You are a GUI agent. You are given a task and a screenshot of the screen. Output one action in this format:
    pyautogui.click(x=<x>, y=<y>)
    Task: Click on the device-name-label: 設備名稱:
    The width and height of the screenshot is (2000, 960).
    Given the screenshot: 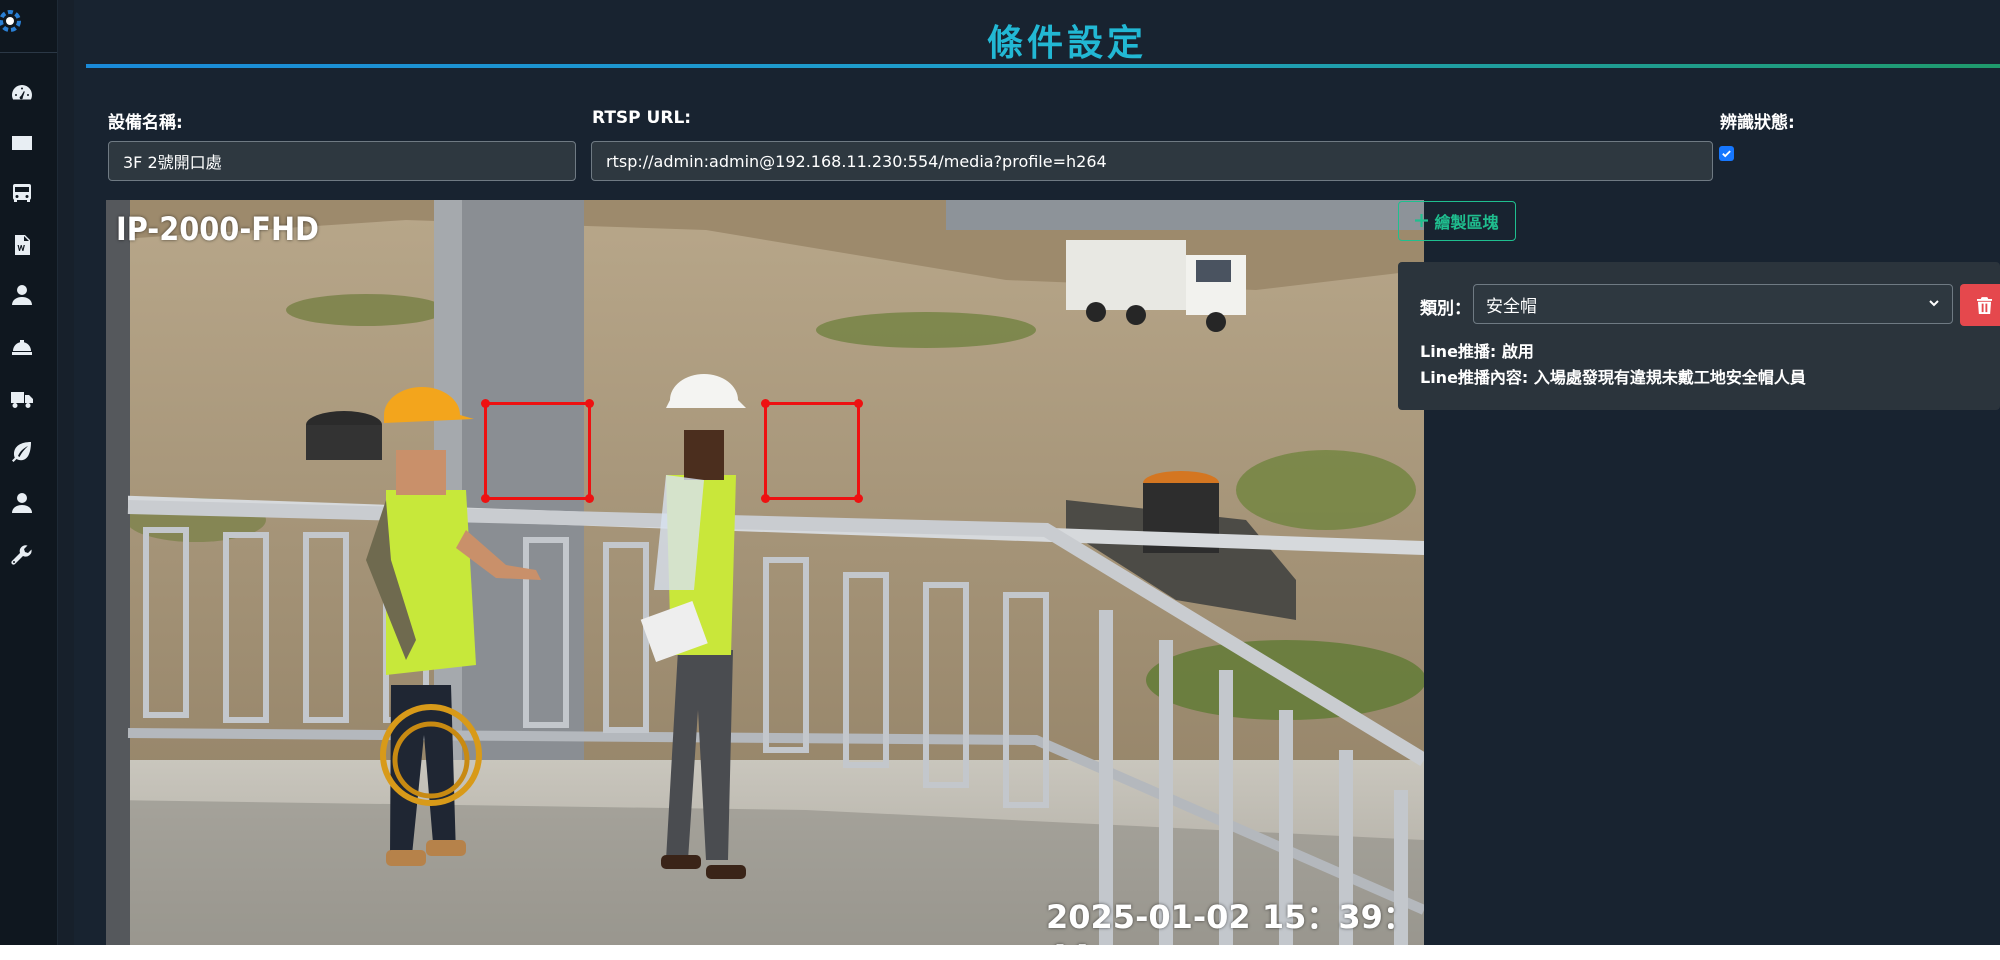 What is the action you would take?
    pyautogui.click(x=145, y=123)
    